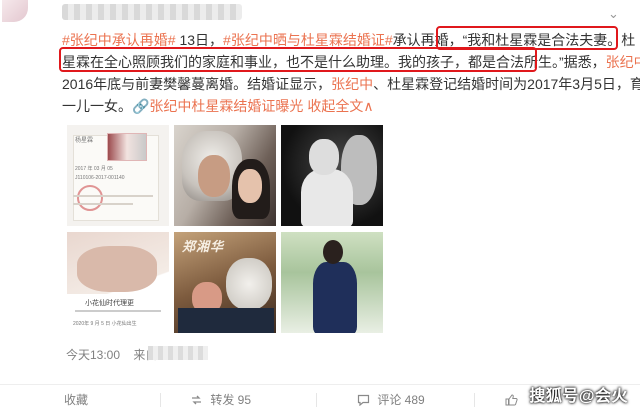 The height and width of the screenshot is (414, 640). Describe the element at coordinates (368, 106) in the screenshot. I see `collapse-icon: ∧` at that location.